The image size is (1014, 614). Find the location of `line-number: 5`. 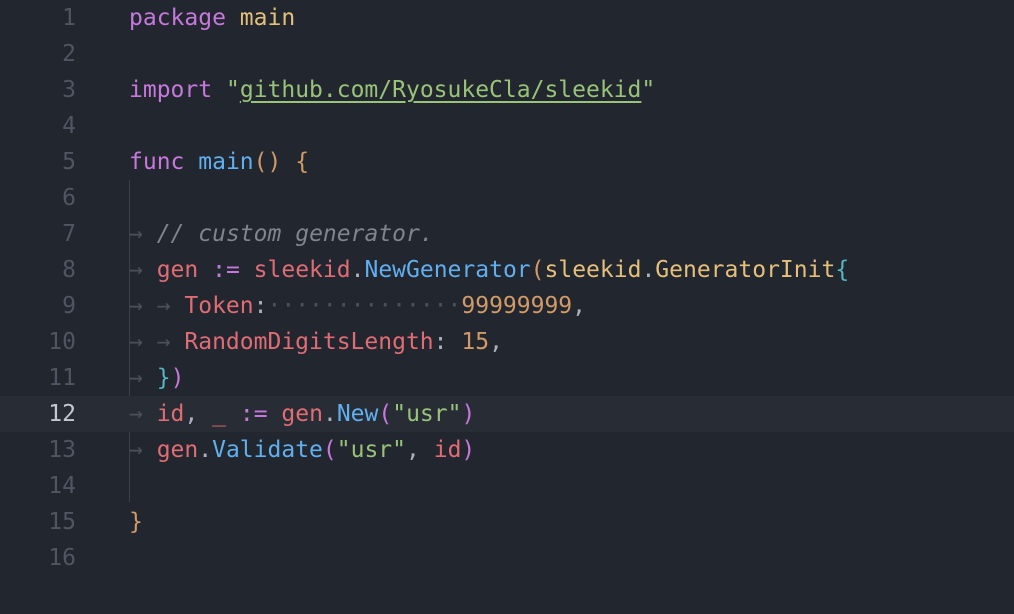

line-number: 5 is located at coordinates (69, 162).